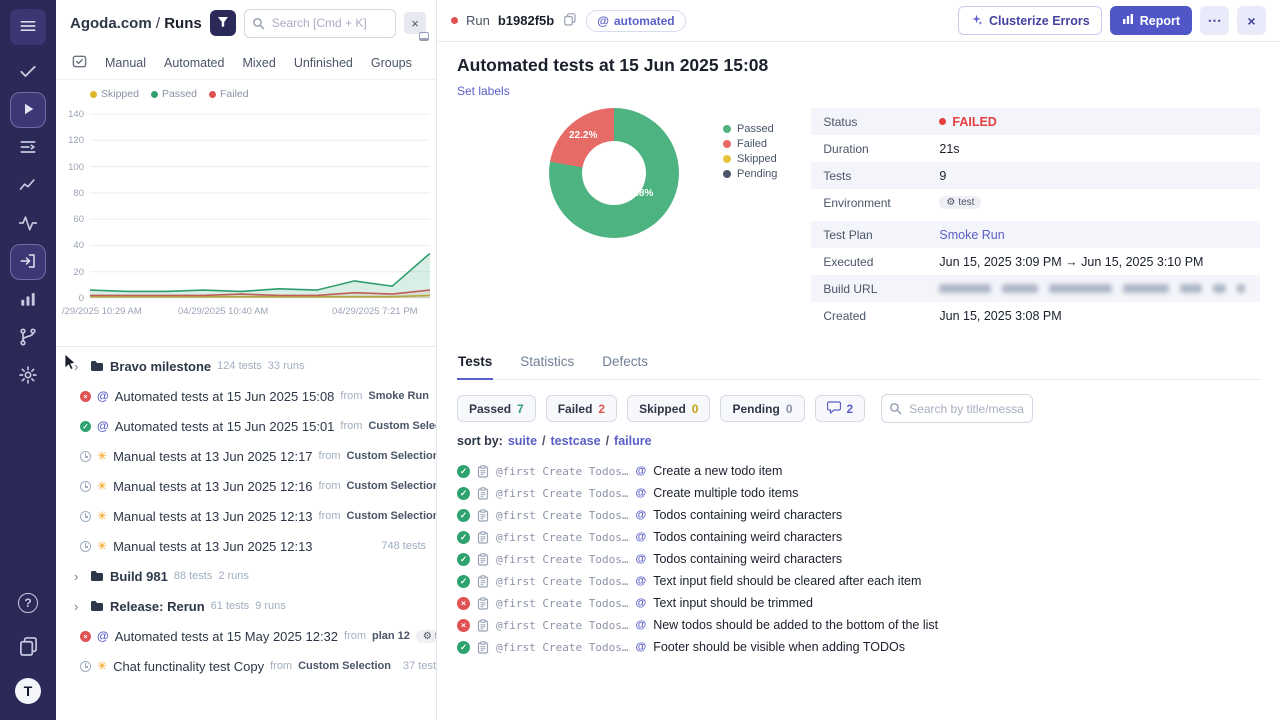  I want to click on from-label: from, so click(355, 636).